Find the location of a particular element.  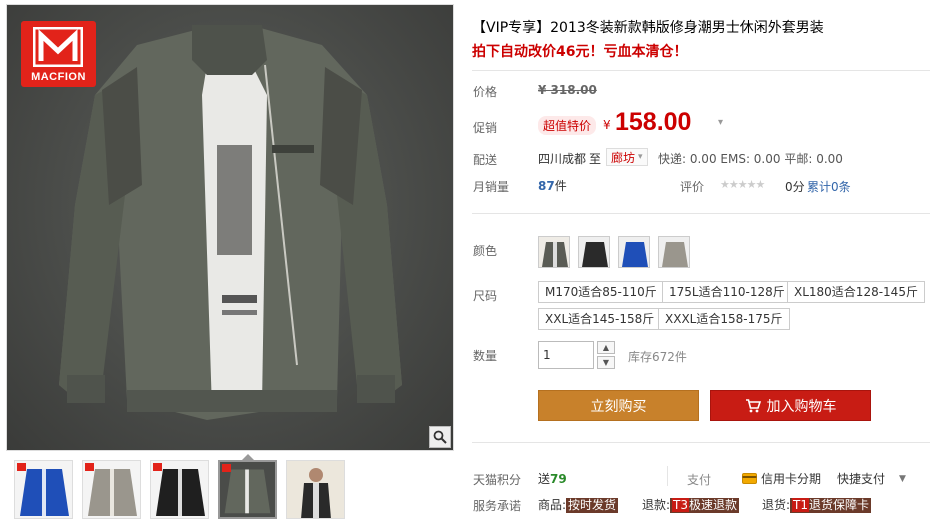

promo-tag: 超值特价 is located at coordinates (567, 125).